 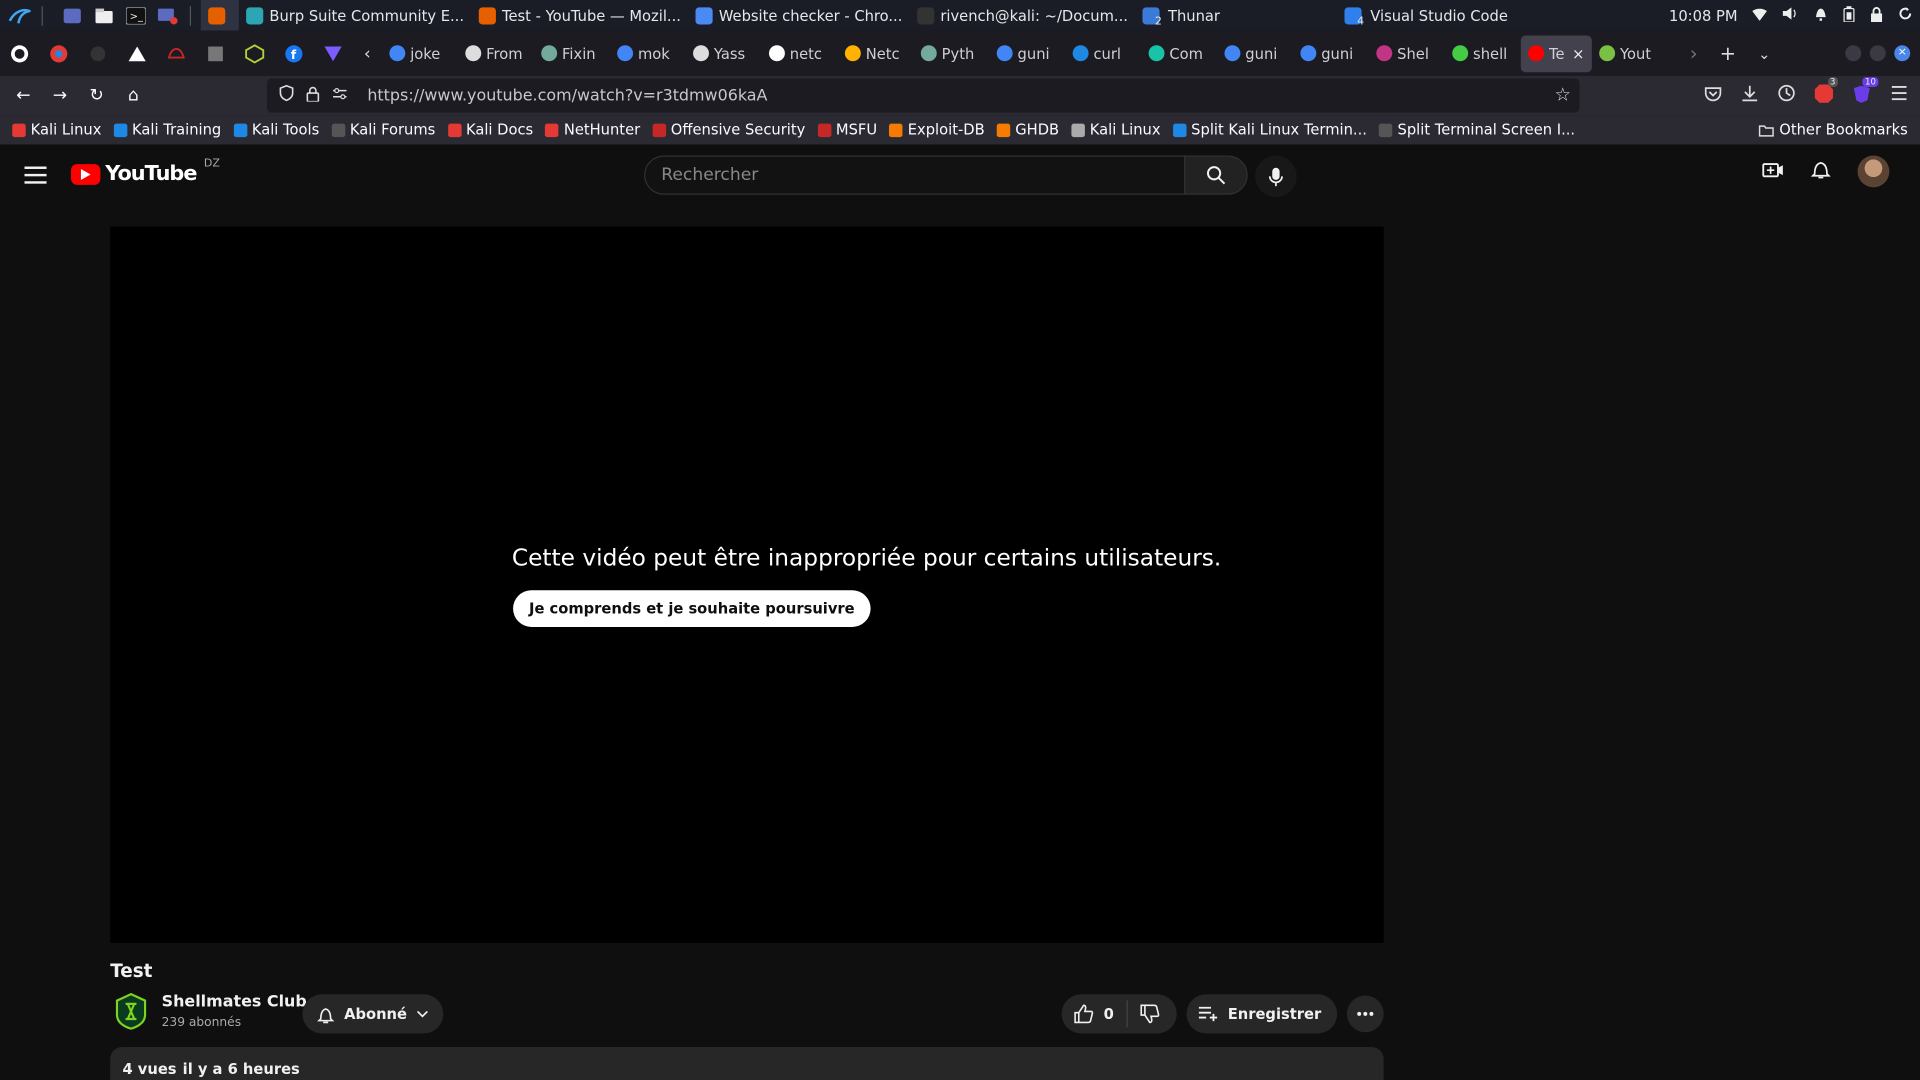 What do you see at coordinates (276, 129) in the screenshot?
I see `bookmark-item: Kali Tools` at bounding box center [276, 129].